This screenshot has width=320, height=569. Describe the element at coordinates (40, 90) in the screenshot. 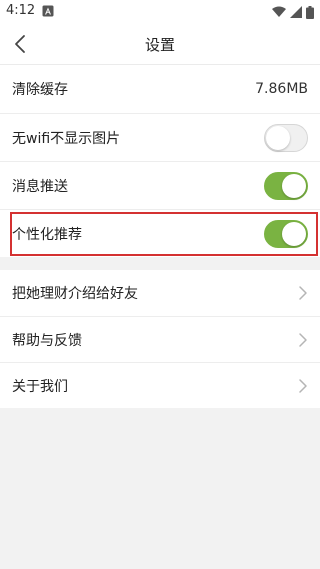

I see `clear-cache-label: 清除缓存` at that location.